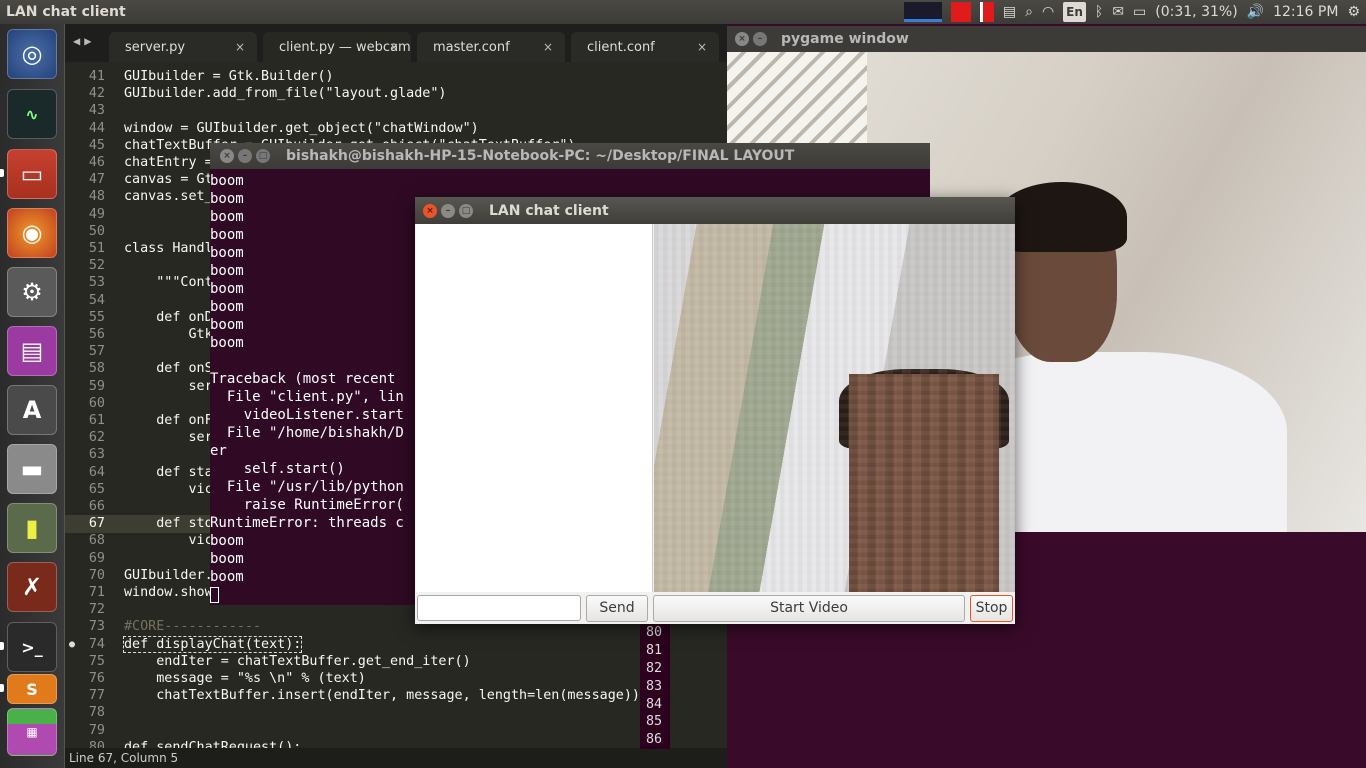 This screenshot has height=768, width=1366. What do you see at coordinates (32, 351) in the screenshot?
I see `unity-tweak-icon: ▤` at bounding box center [32, 351].